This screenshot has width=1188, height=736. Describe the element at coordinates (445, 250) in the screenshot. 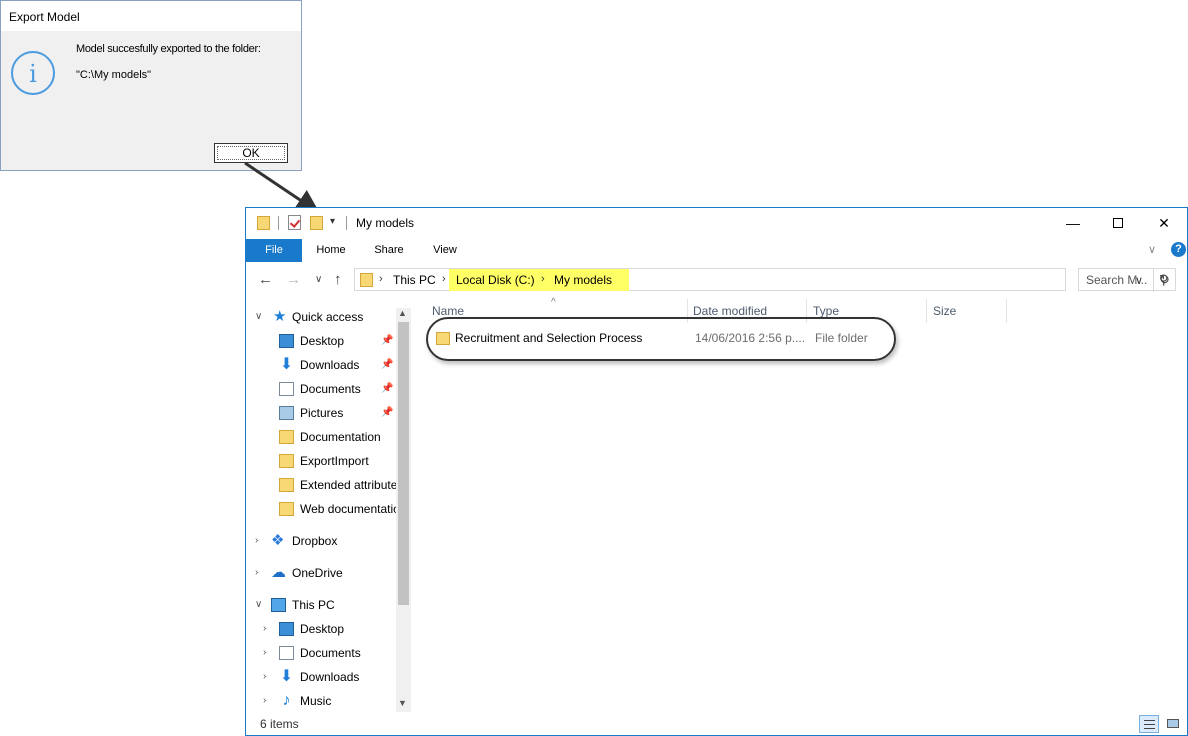

I see `tab-view: View` at that location.